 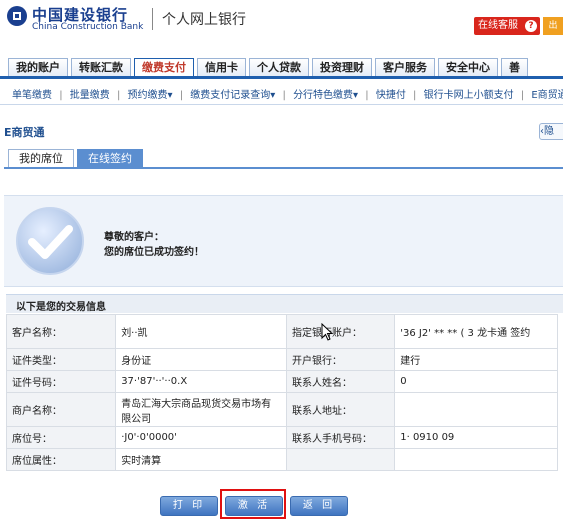 I want to click on merchant-name-label: 商户名称：, so click(x=61, y=409).